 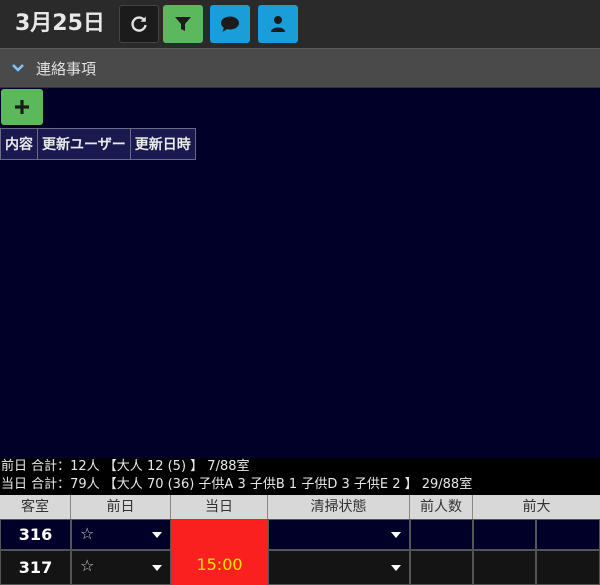 What do you see at coordinates (121, 534) in the screenshot?
I see `prev-day-select-316: ☆` at bounding box center [121, 534].